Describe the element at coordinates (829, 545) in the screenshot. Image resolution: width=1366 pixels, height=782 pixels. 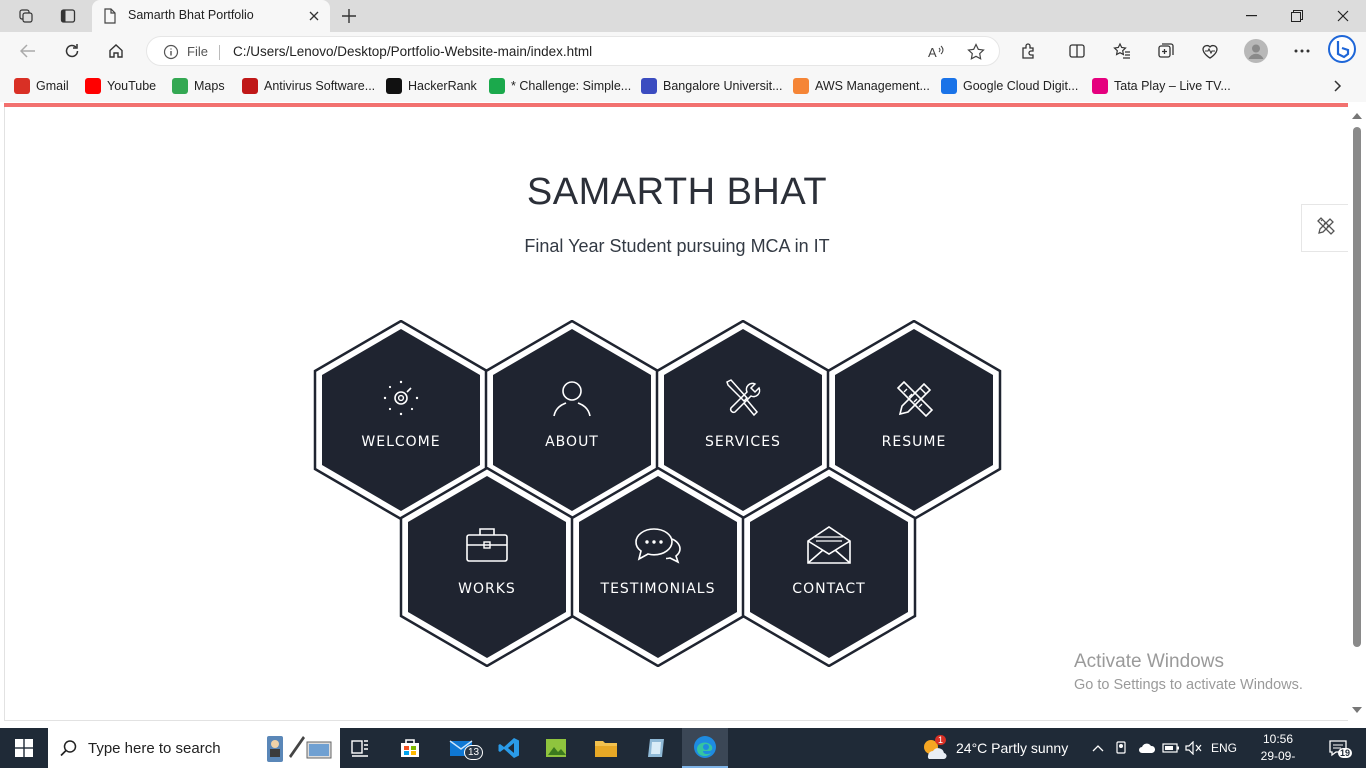
I see `envelope-icon` at that location.